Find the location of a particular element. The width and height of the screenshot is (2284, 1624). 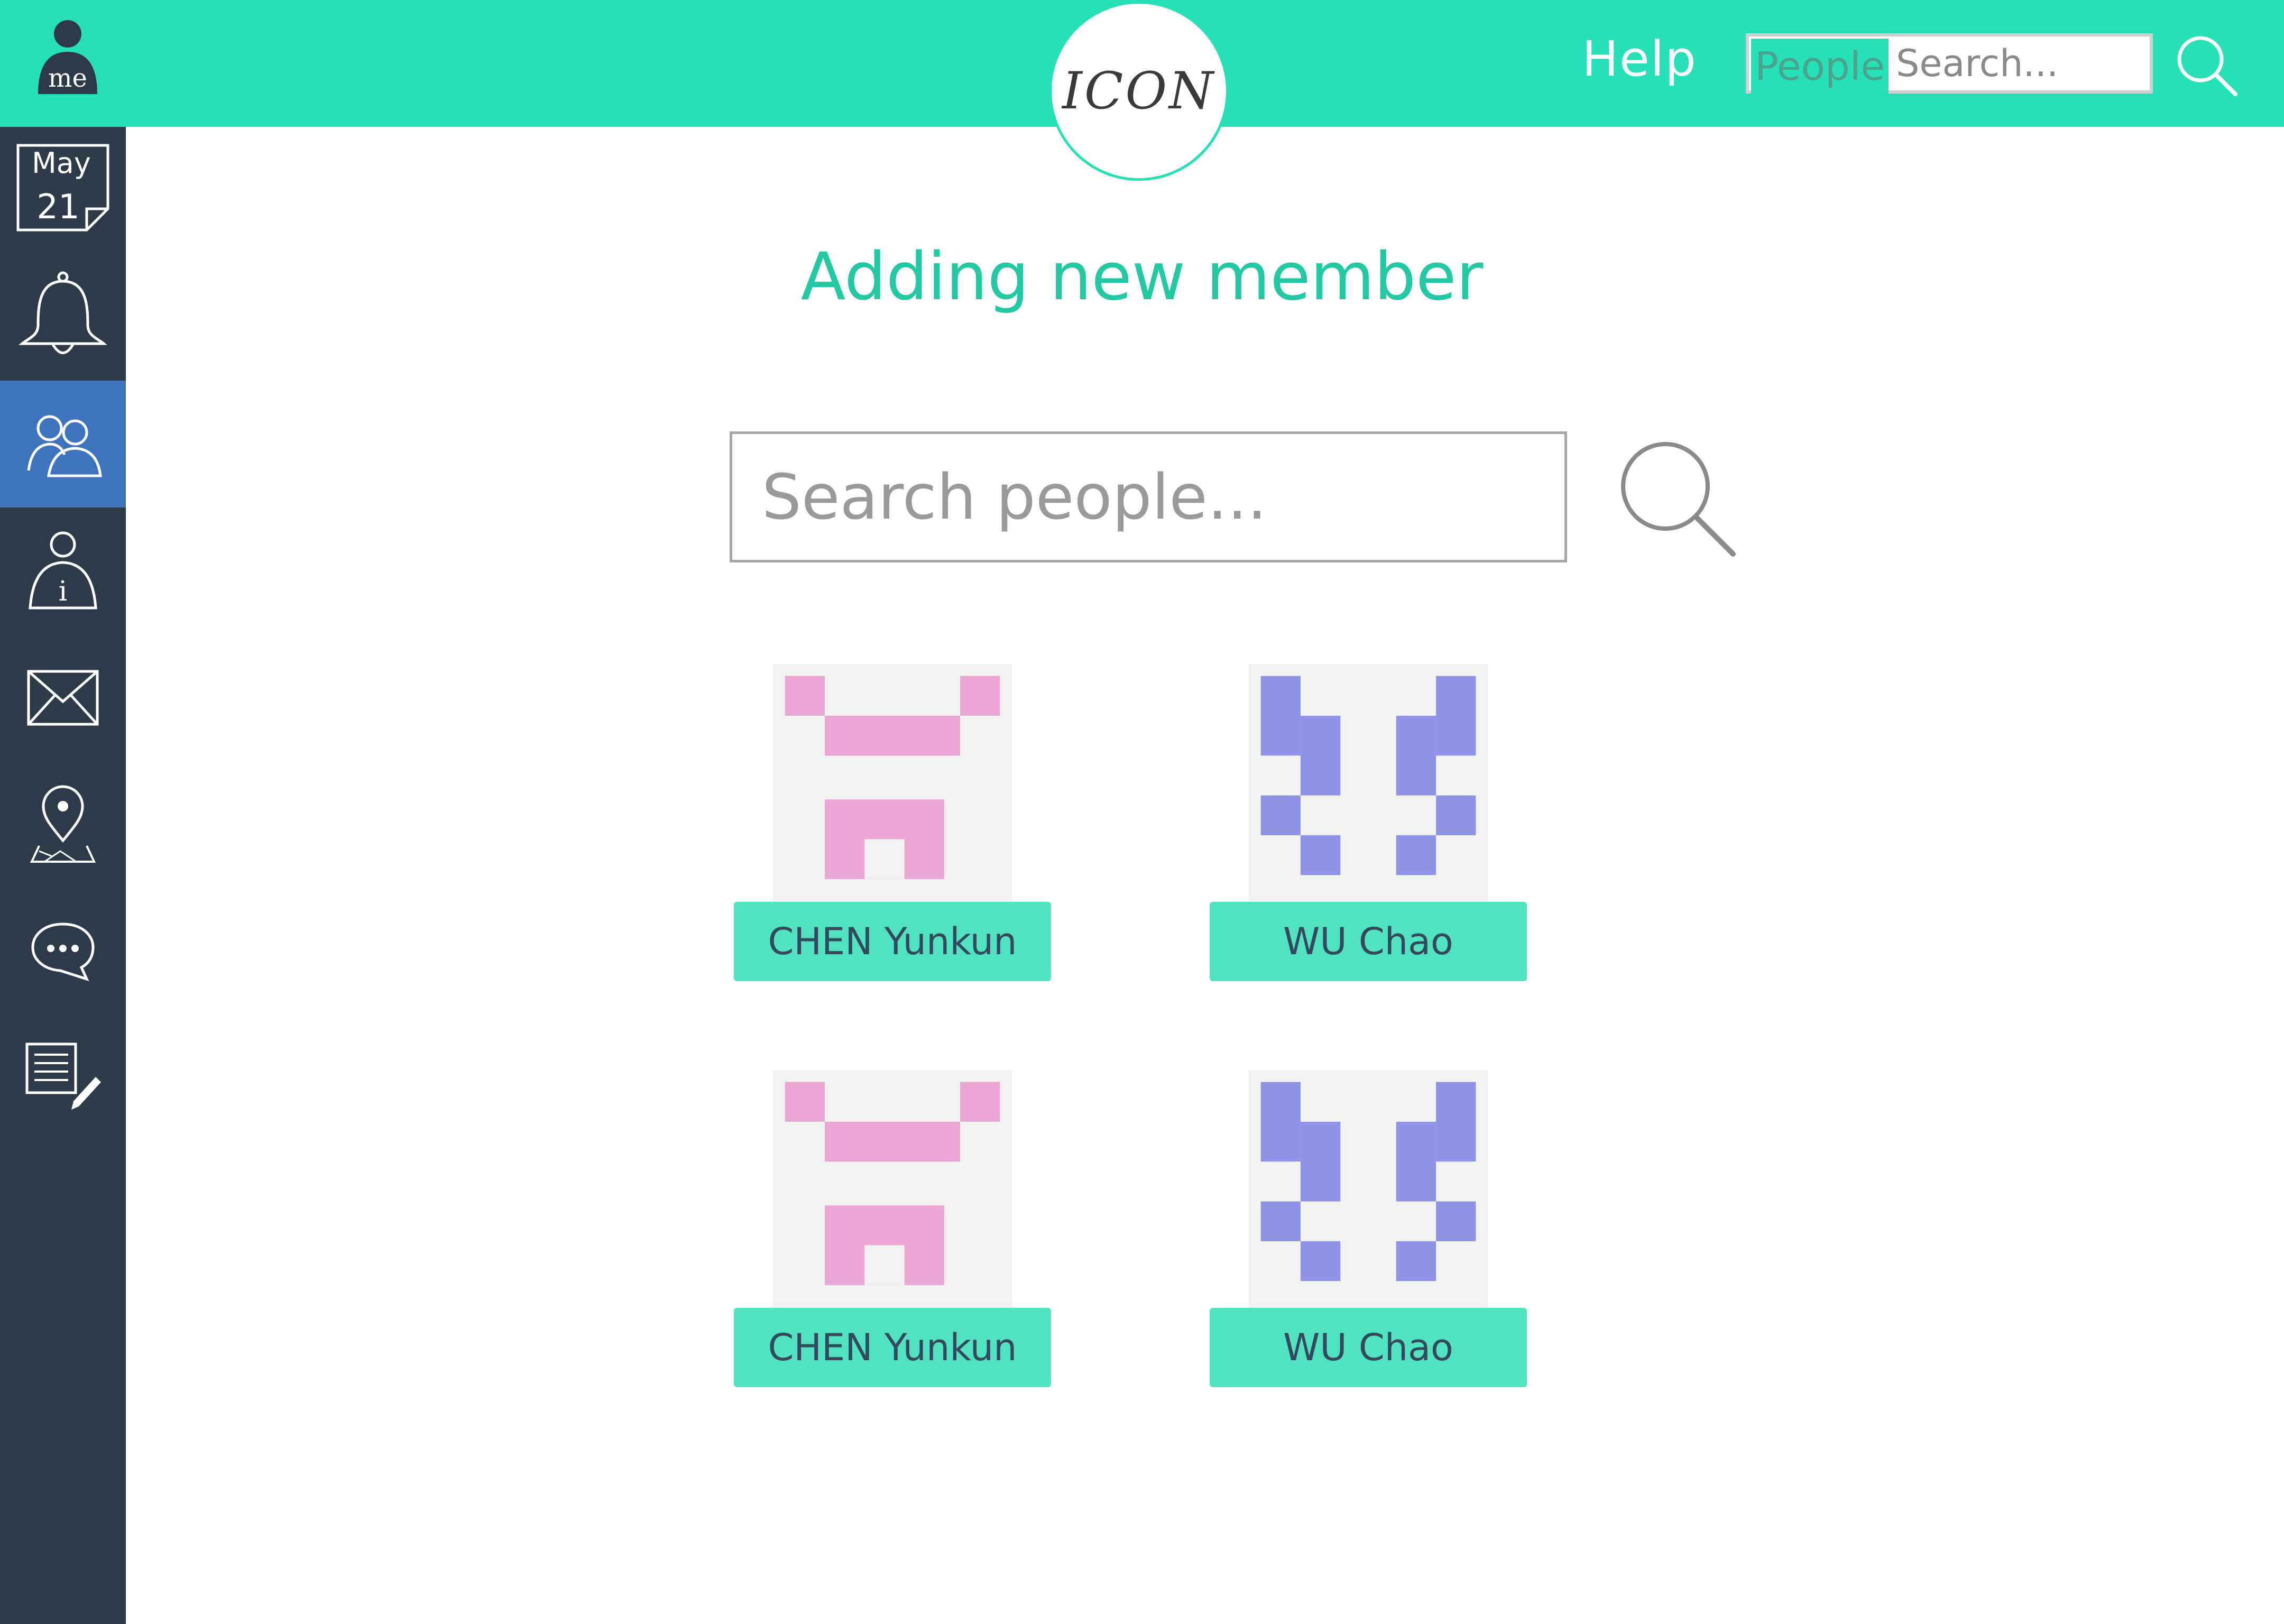

people-search-box is located at coordinates (1148, 497).